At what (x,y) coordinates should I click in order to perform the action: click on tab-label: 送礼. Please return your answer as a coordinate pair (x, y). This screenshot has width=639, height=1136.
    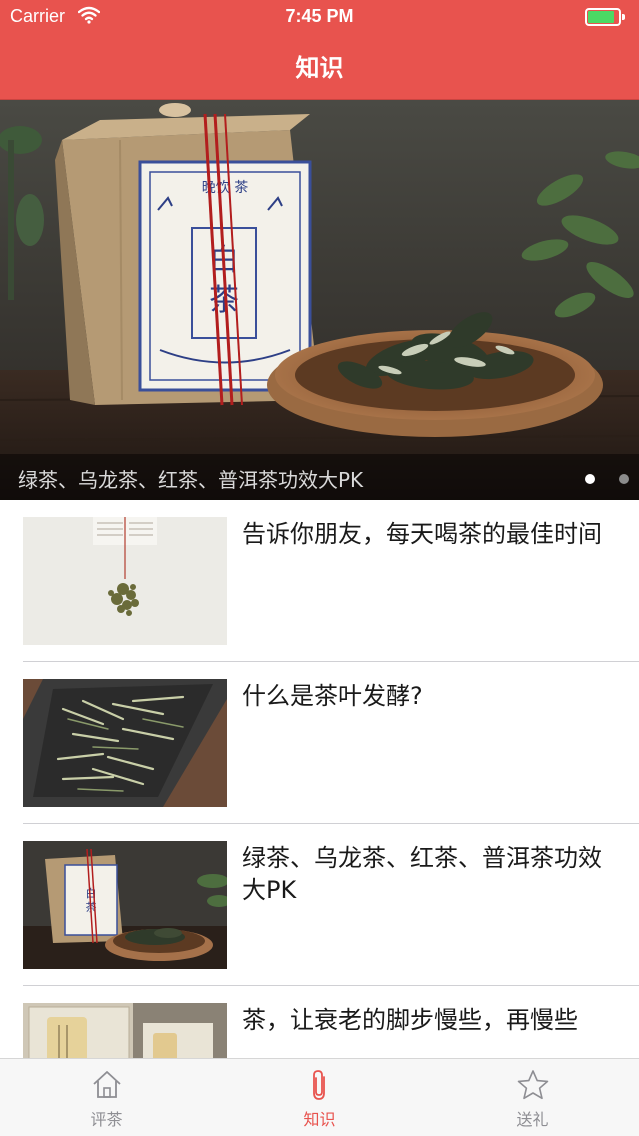
    Looking at the image, I should click on (532, 1119).